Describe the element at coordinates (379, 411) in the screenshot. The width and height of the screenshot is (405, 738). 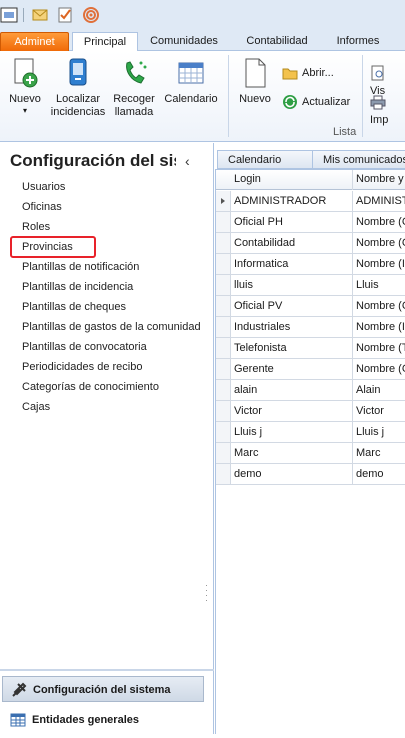
I see `table-cell-nombre: Victor` at that location.